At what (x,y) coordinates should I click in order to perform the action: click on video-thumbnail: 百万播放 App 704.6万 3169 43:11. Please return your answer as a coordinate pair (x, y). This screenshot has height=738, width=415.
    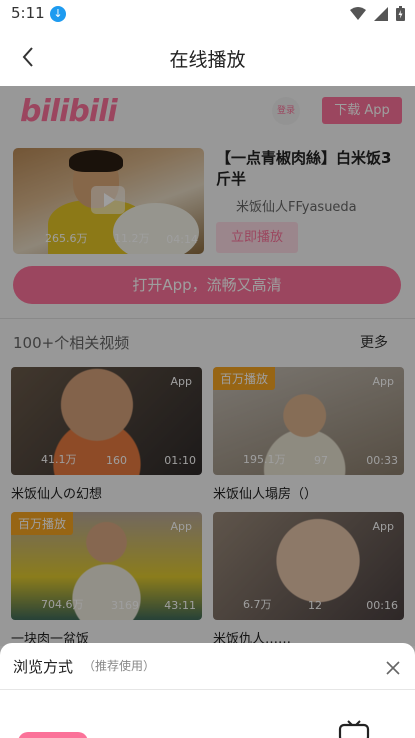
    Looking at the image, I should click on (106, 566).